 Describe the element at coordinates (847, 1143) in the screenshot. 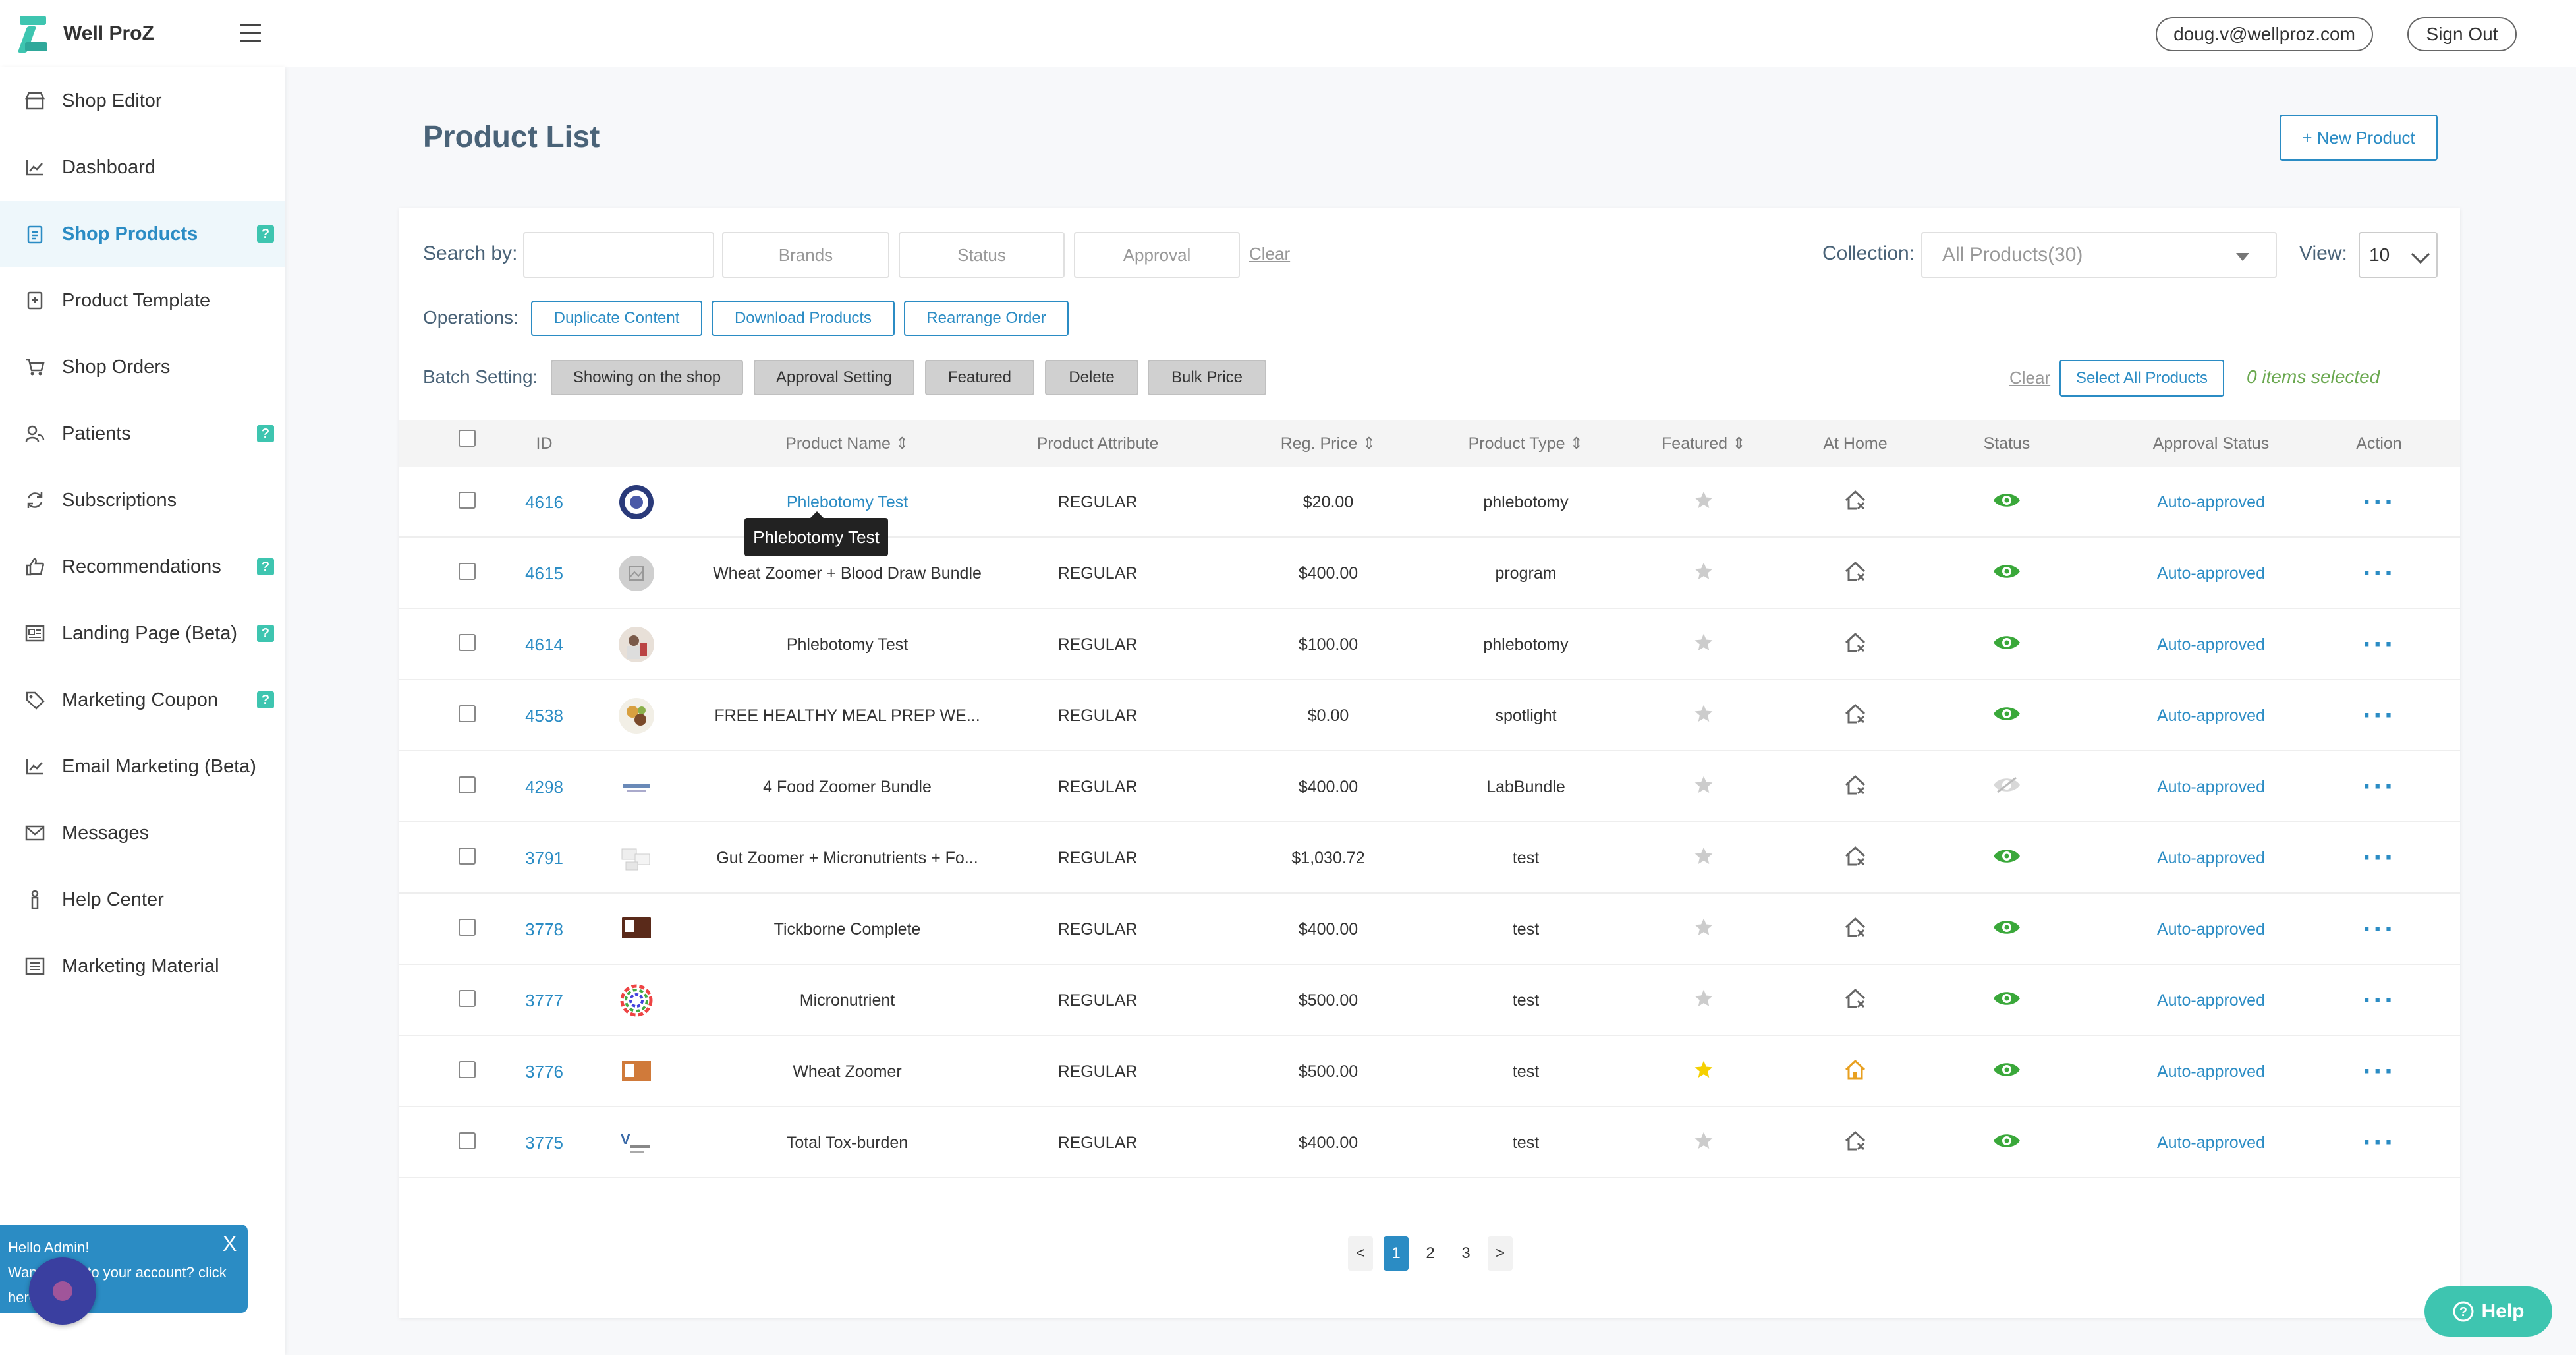

I see `product-name: Total Tox-burden` at that location.